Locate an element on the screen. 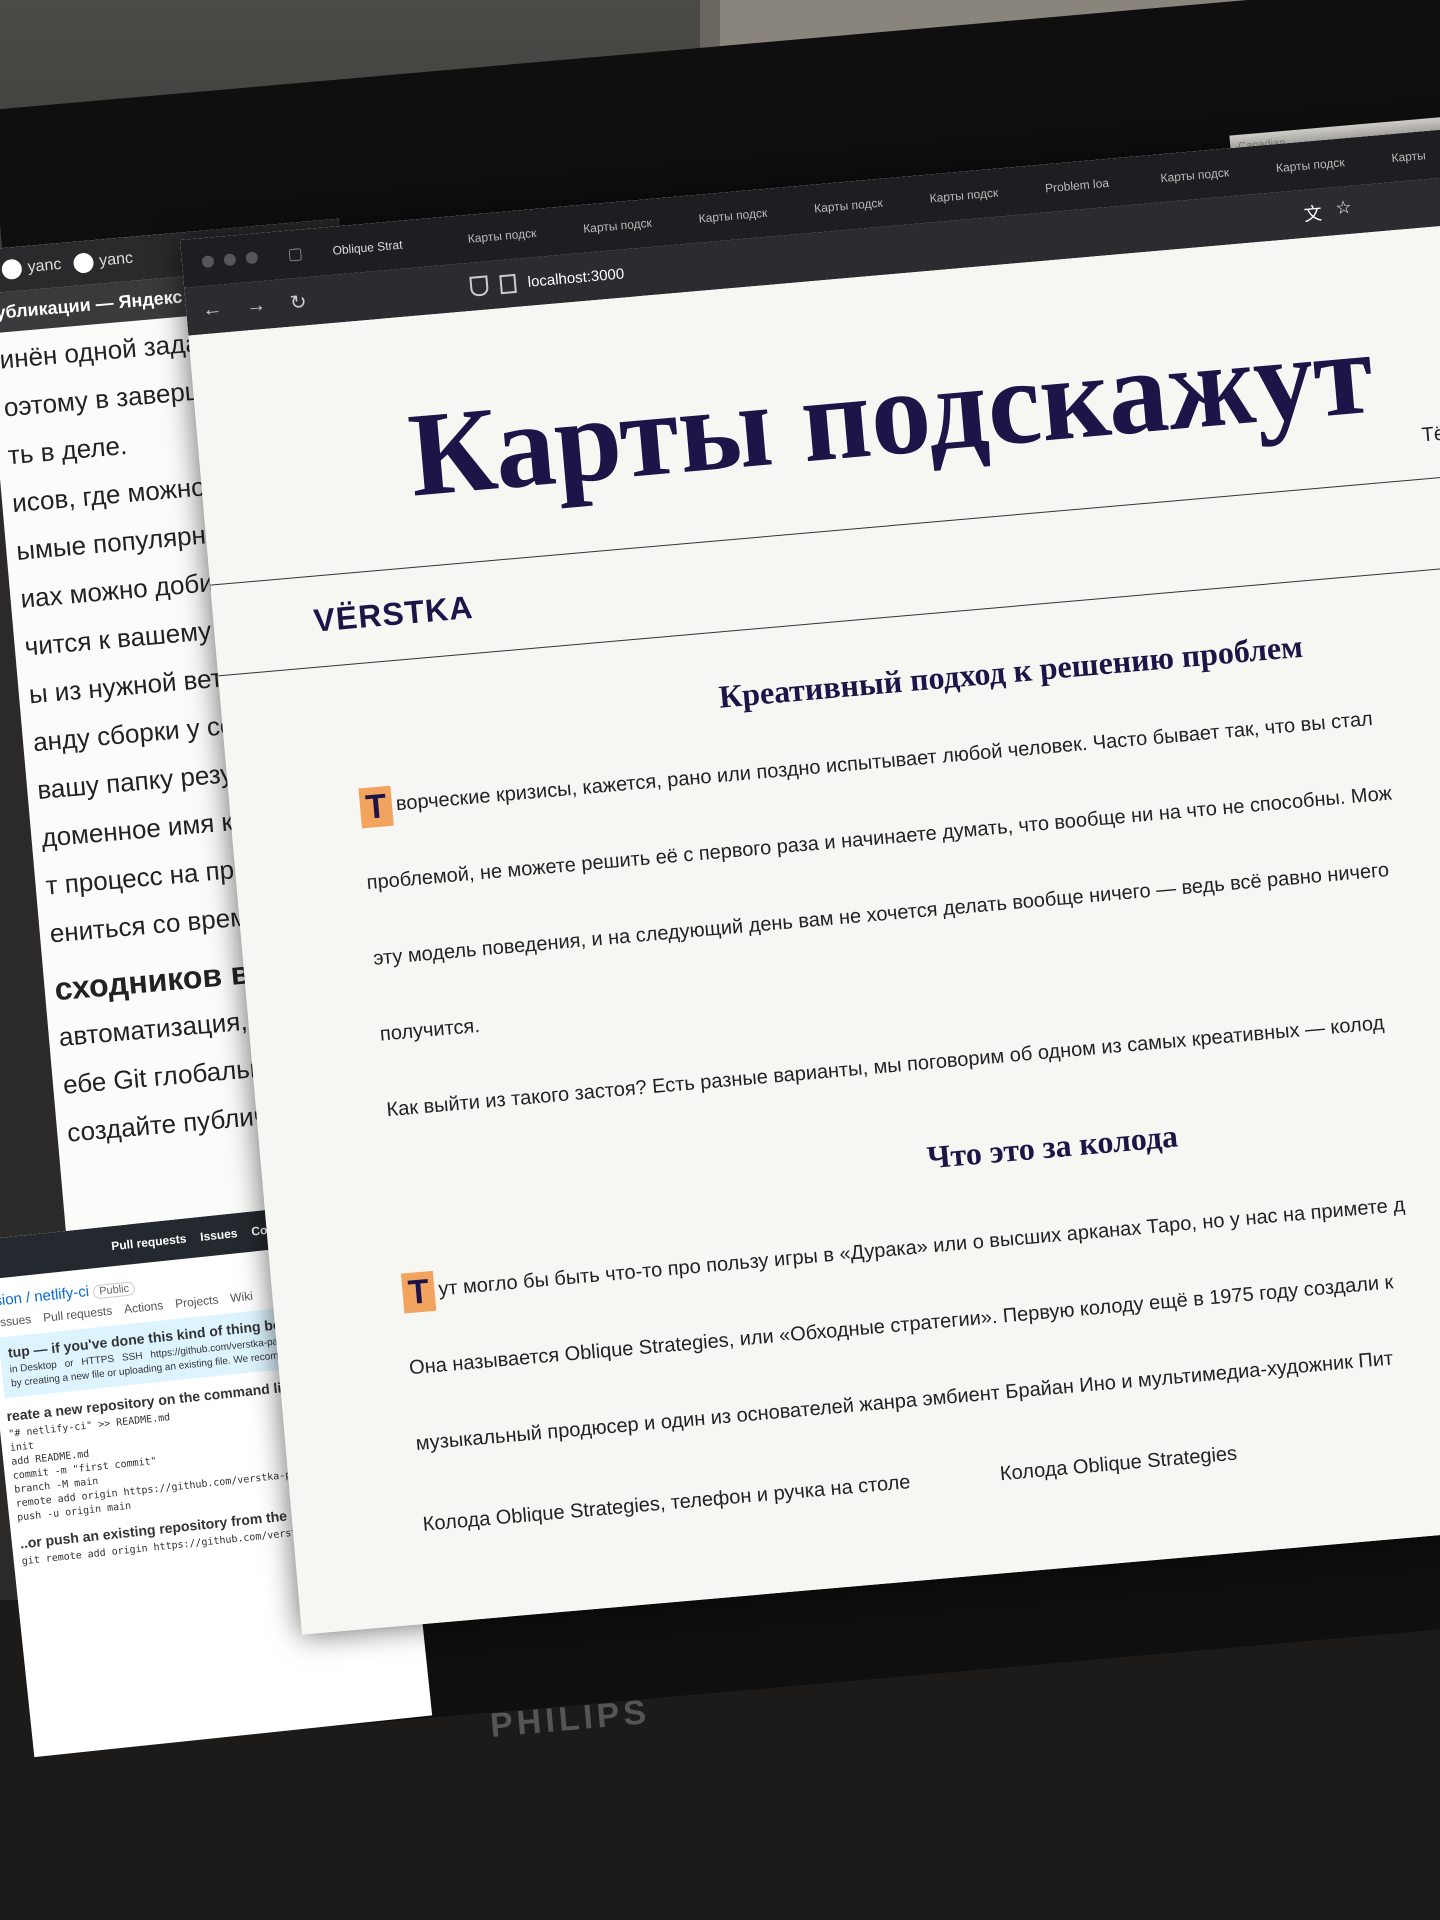  browser-tab: Problem loa is located at coordinates (1093, 184).